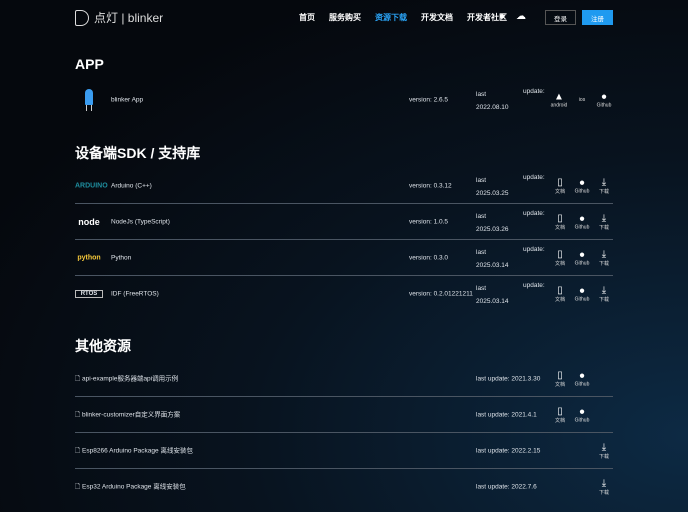 The width and height of the screenshot is (688, 512). I want to click on last-update: last update: 2021.4.1, so click(506, 414).